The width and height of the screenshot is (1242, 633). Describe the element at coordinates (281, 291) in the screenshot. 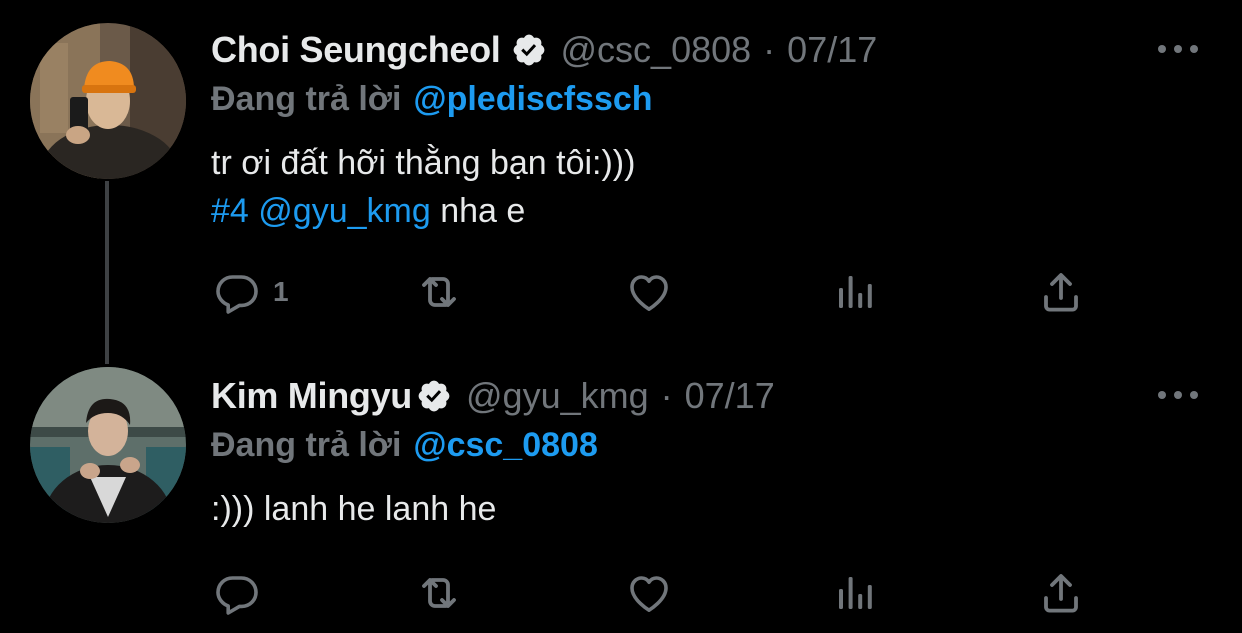

I see `reply-count: 1` at that location.